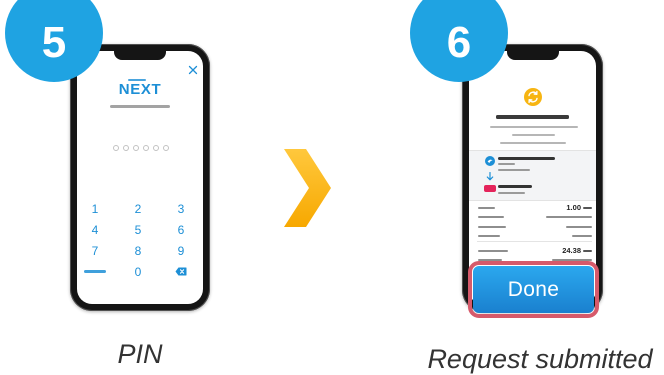 The height and width of the screenshot is (375, 664). Describe the element at coordinates (526, 158) in the screenshot. I see `source-account-name` at that location.